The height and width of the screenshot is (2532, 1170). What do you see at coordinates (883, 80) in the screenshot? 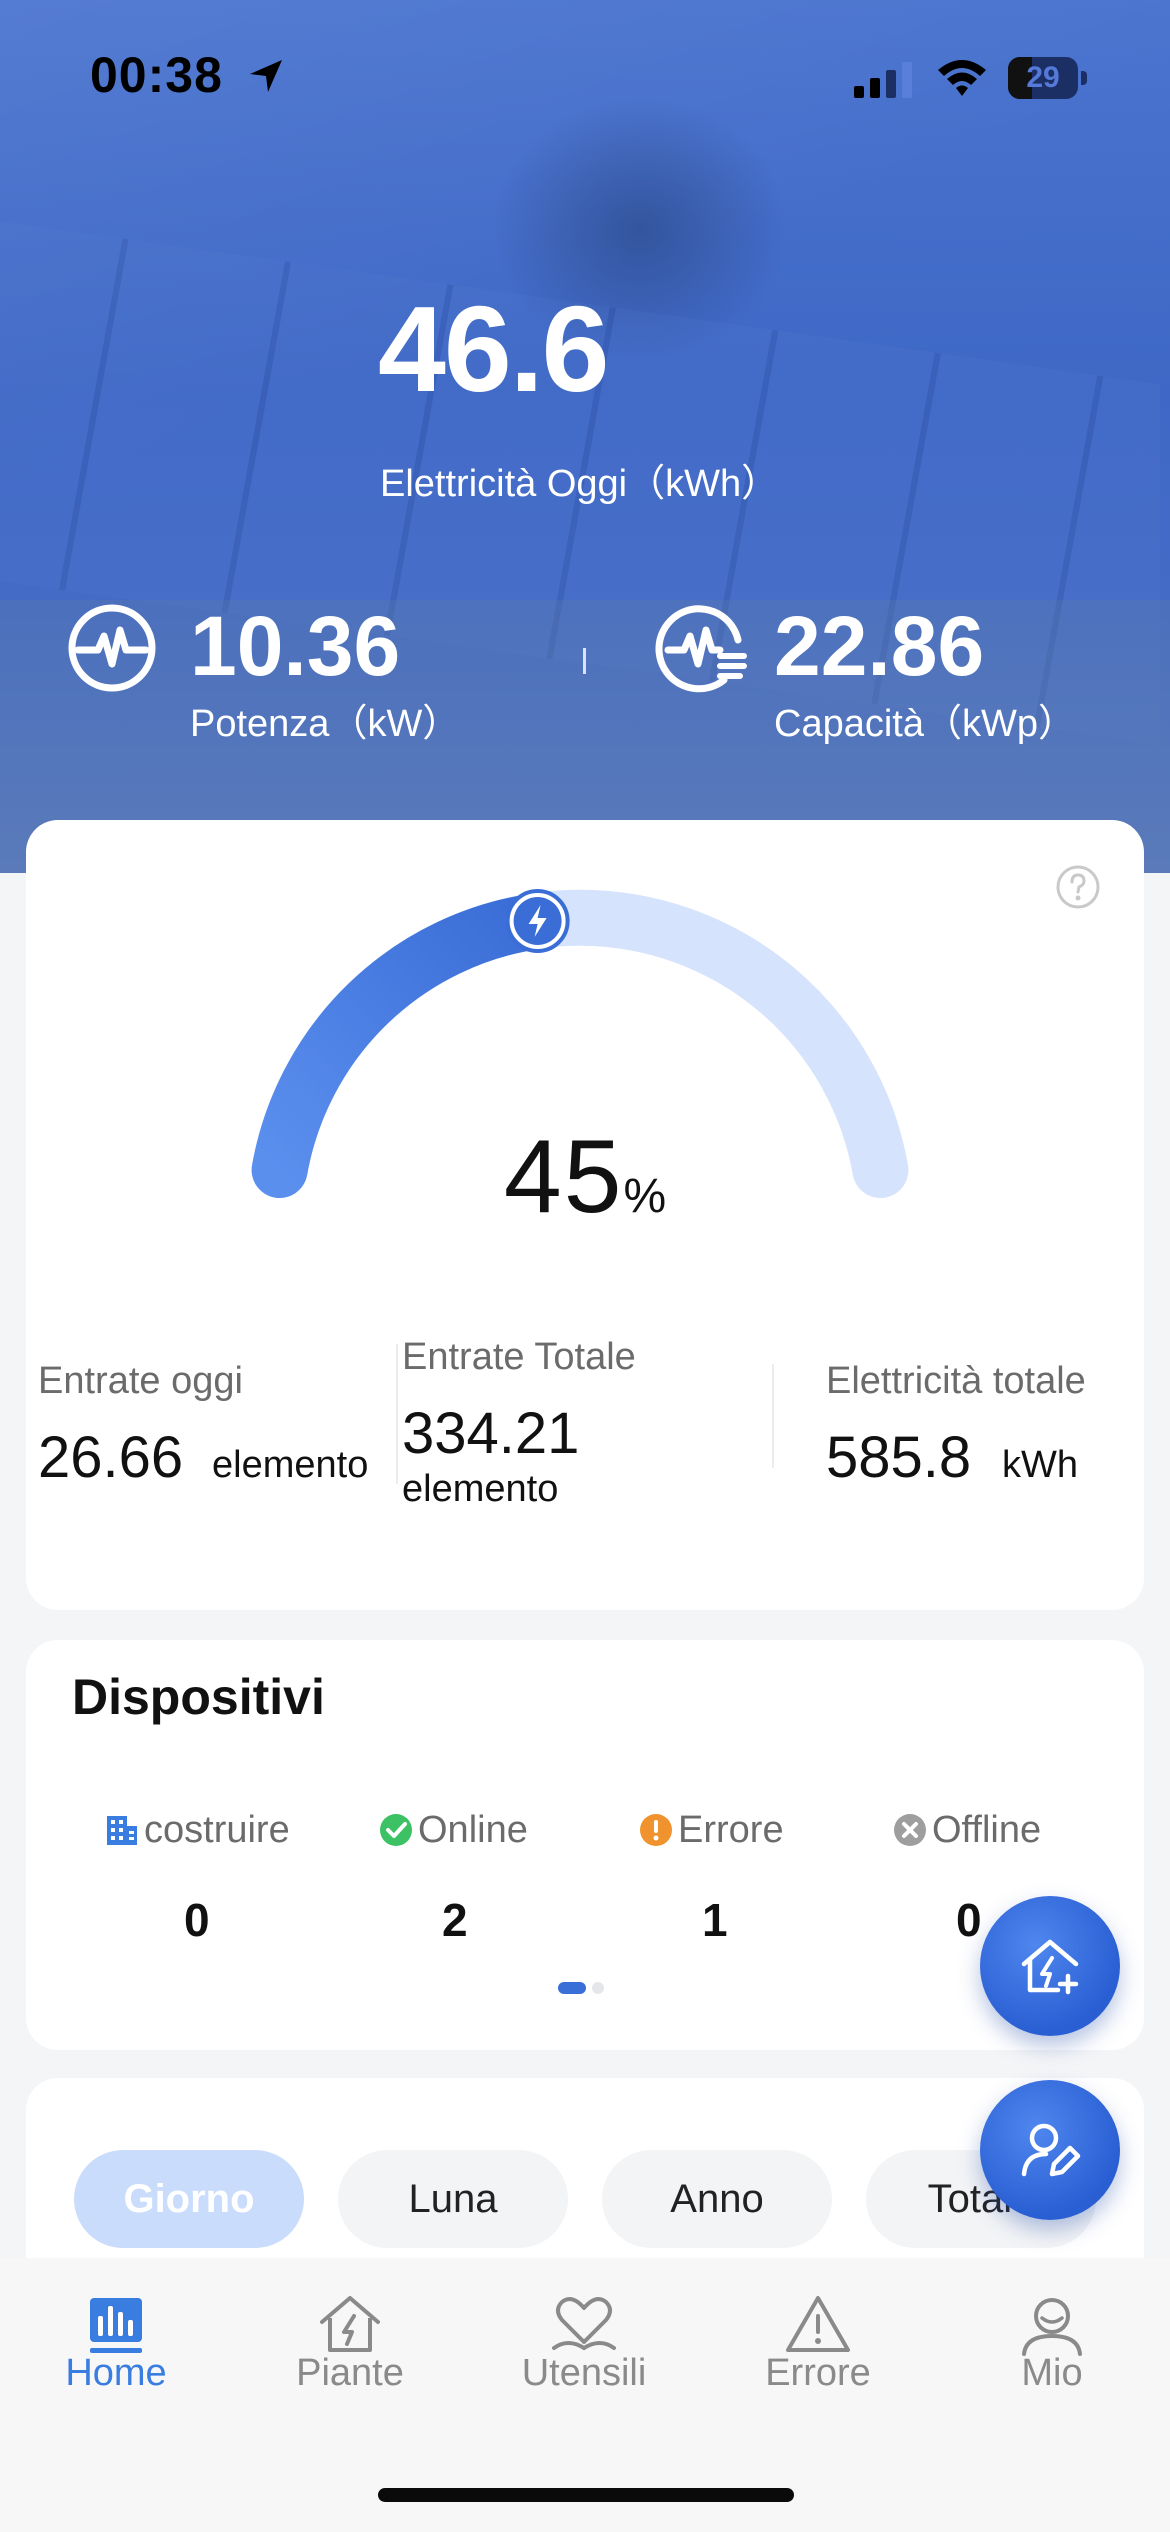
I see `cellular-signal-icon` at bounding box center [883, 80].